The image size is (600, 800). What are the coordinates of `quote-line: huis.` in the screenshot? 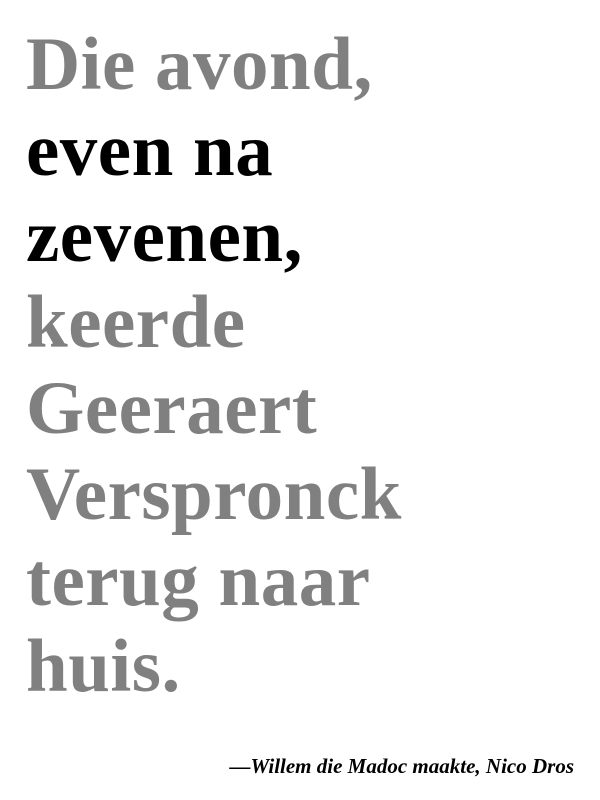 It's located at (103, 666).